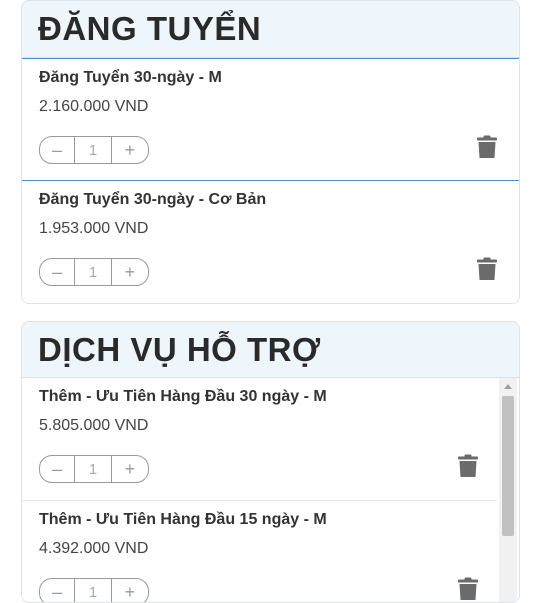 The width and height of the screenshot is (540, 603). What do you see at coordinates (508, 466) in the screenshot?
I see `scrollbar-thumb` at bounding box center [508, 466].